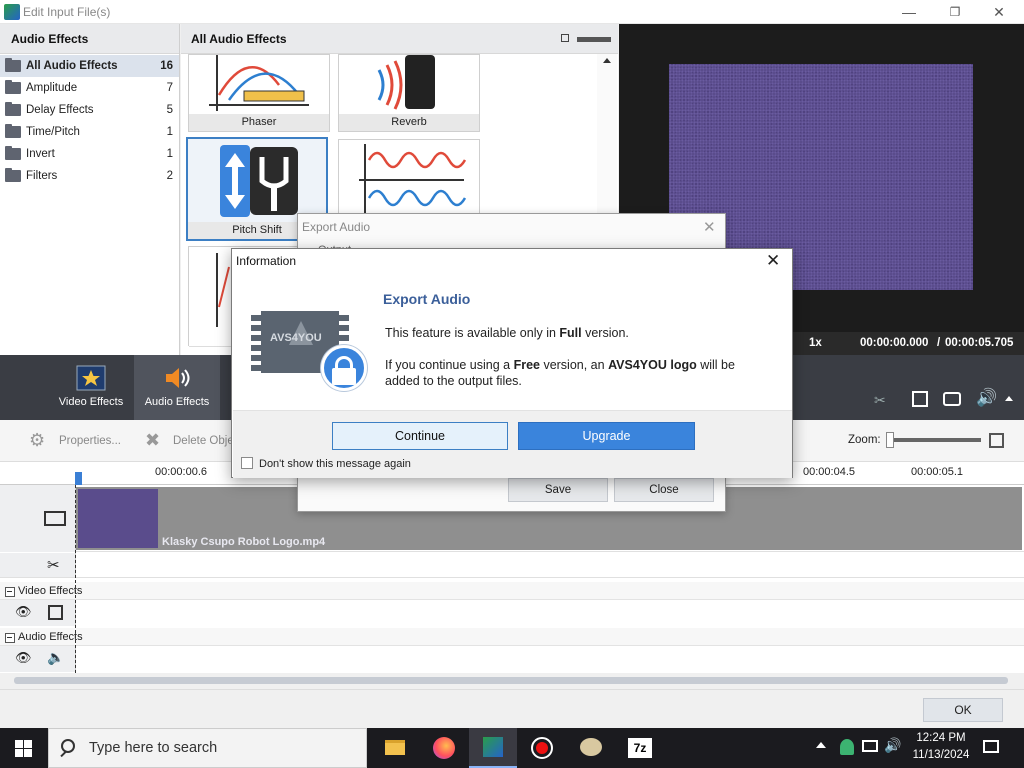 This screenshot has height=768, width=1024. What do you see at coordinates (60, 110) in the screenshot?
I see `category-label: Delay Effects` at bounding box center [60, 110].